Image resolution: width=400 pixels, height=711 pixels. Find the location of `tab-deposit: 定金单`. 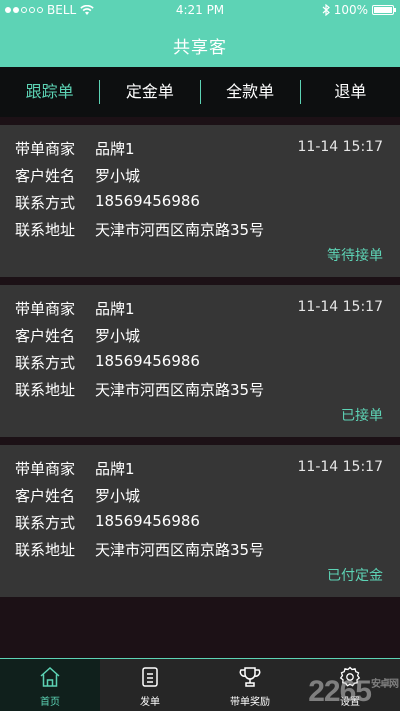

tab-deposit: 定金单 is located at coordinates (149, 92).